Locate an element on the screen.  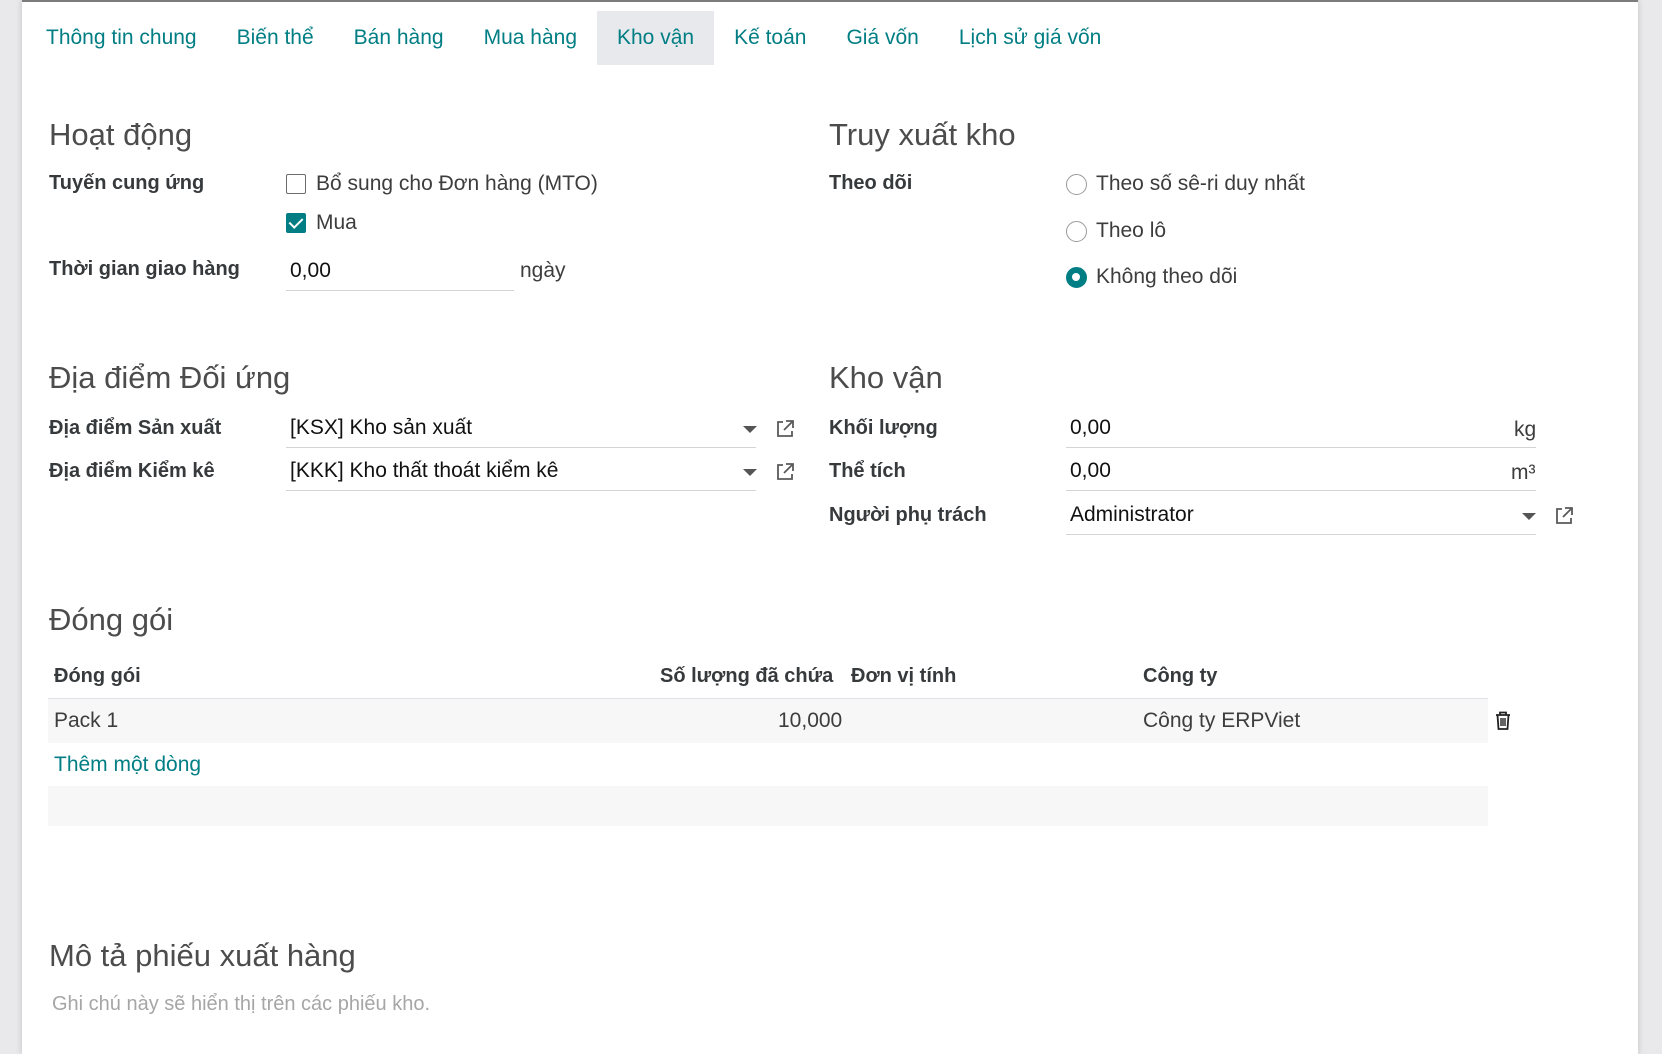
tab-inventory: Kho vận is located at coordinates (656, 38).